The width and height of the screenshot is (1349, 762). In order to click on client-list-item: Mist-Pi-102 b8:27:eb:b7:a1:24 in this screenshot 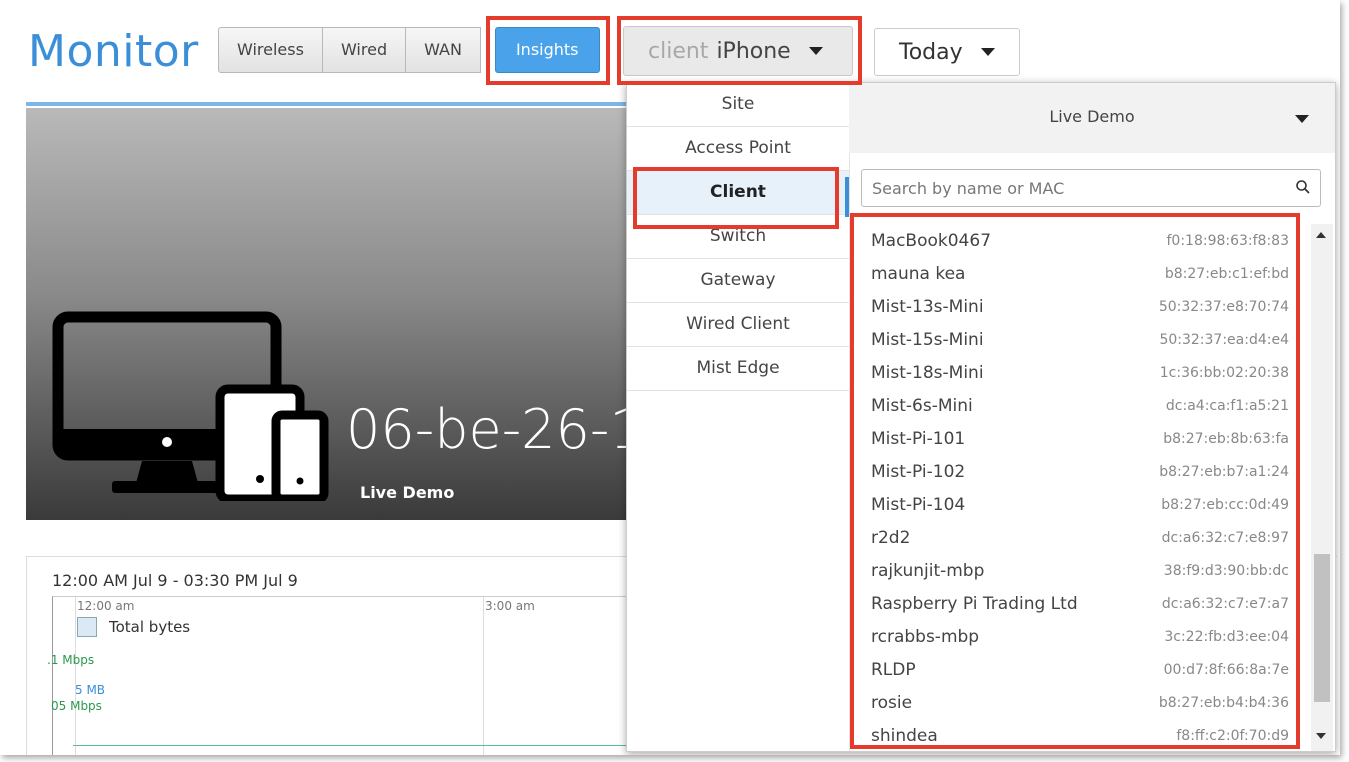, I will do `click(1081, 471)`.